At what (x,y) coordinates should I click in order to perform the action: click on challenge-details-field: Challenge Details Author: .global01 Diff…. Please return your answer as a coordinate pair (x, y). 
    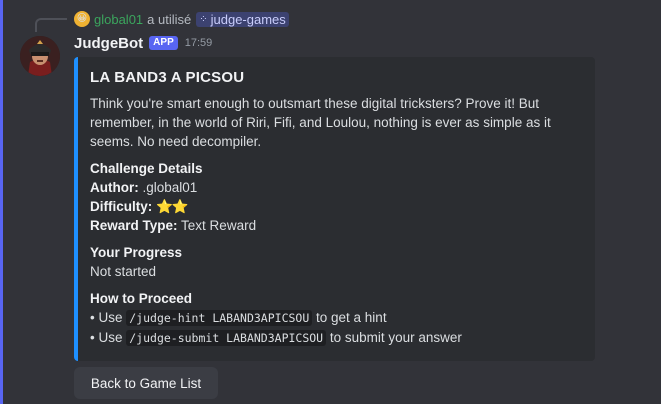
    Looking at the image, I should click on (335, 197).